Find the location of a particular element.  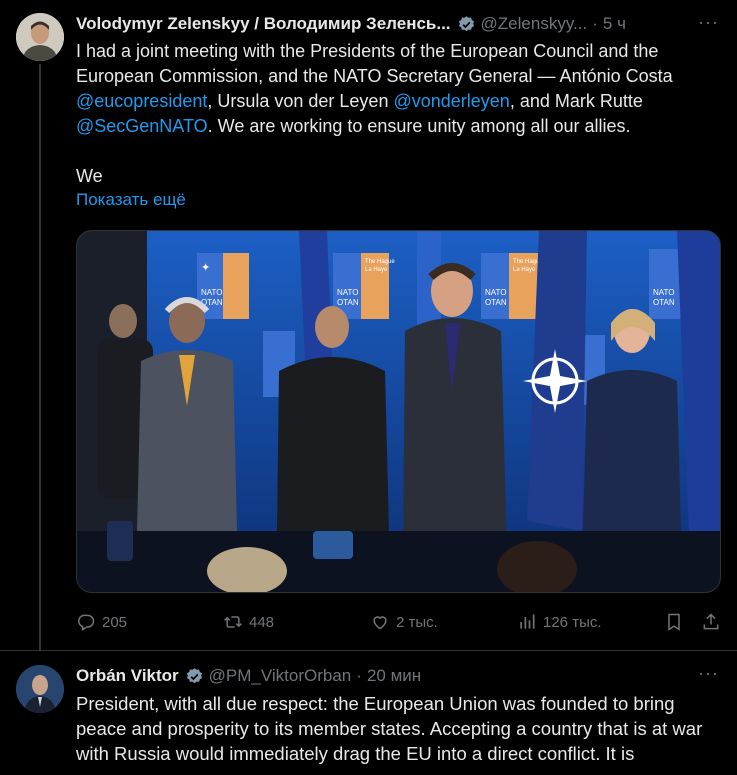

like-button: 2 тыс. is located at coordinates (404, 622).